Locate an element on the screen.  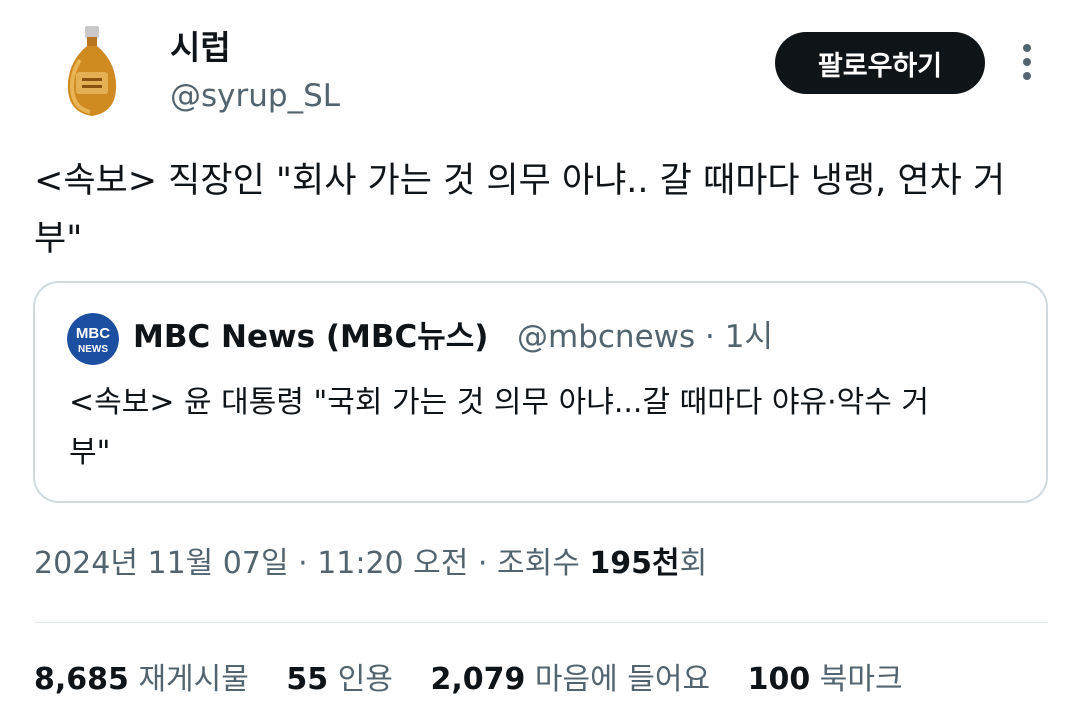
stat-likes: 2,079 마음에 들어요 is located at coordinates (570, 679).